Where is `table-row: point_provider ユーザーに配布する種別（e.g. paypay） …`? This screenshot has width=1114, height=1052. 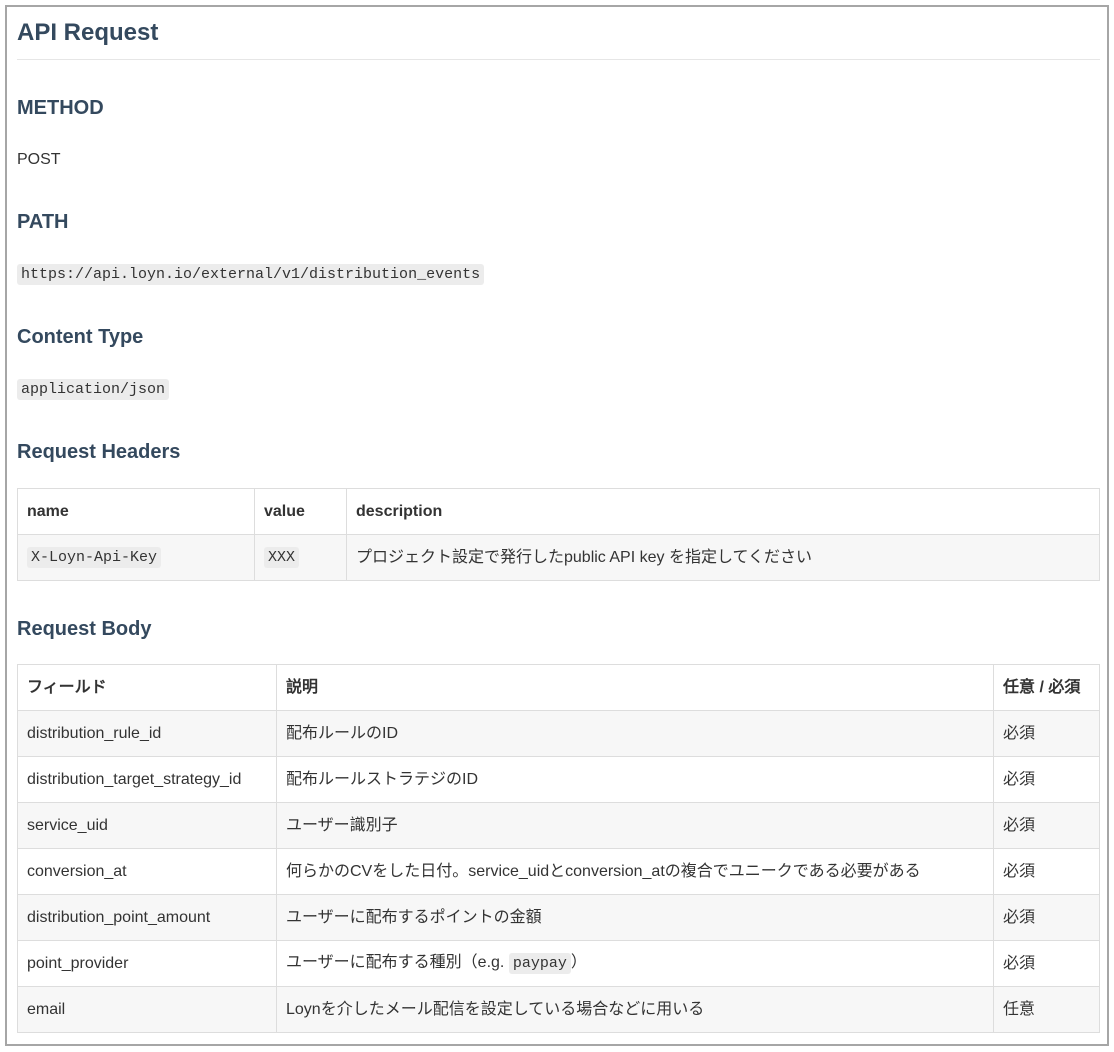
table-row: point_provider ユーザーに配布する種別（e.g. paypay） … is located at coordinates (558, 963).